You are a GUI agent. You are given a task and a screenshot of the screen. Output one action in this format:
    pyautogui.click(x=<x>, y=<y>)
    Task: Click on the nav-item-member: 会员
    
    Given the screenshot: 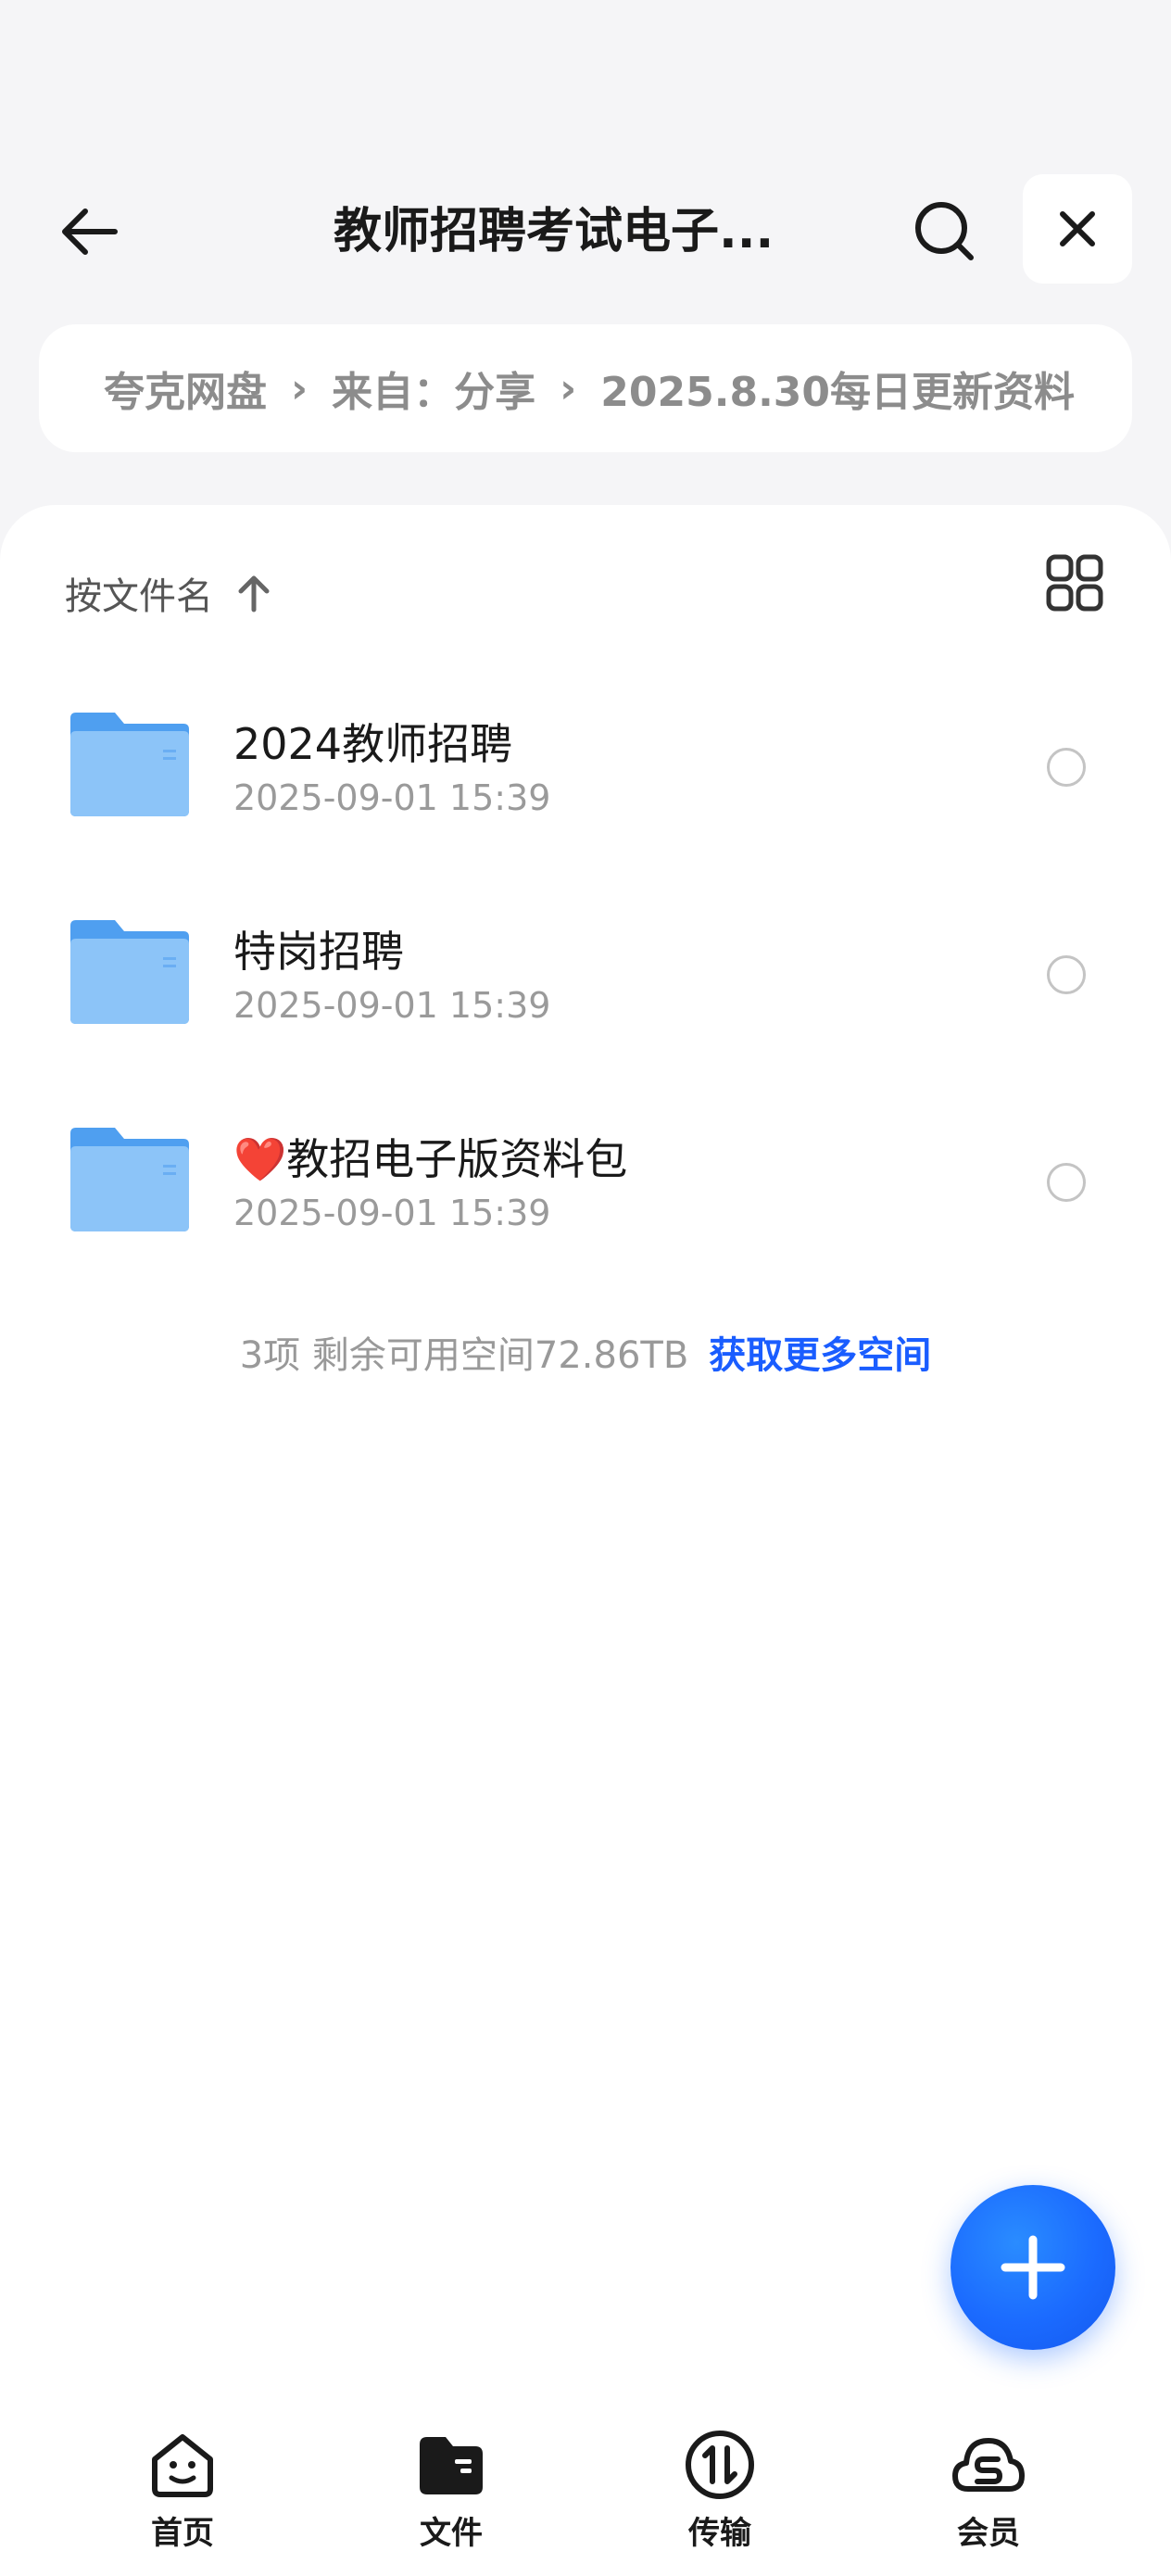 What is the action you would take?
    pyautogui.click(x=988, y=2495)
    